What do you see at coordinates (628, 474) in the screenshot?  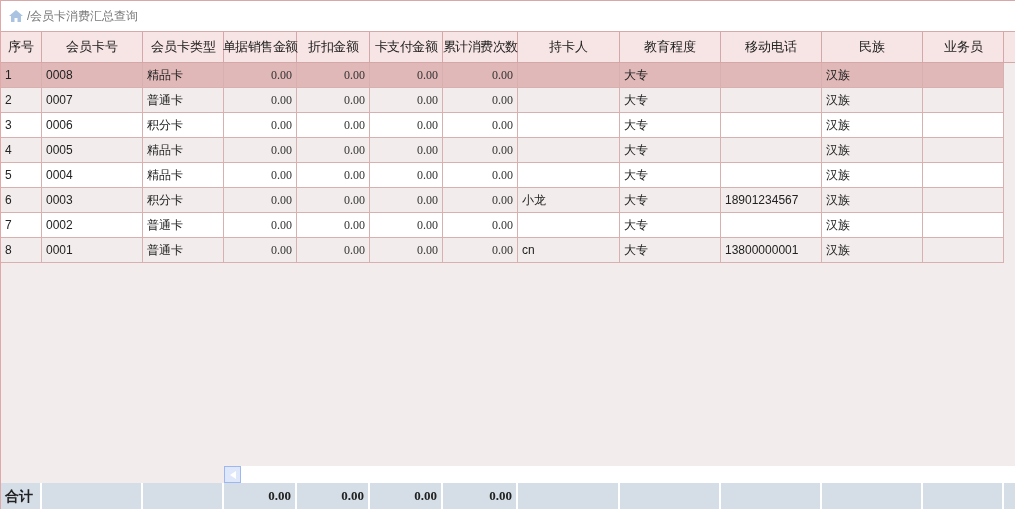 I see `horizontal-scrollbar` at bounding box center [628, 474].